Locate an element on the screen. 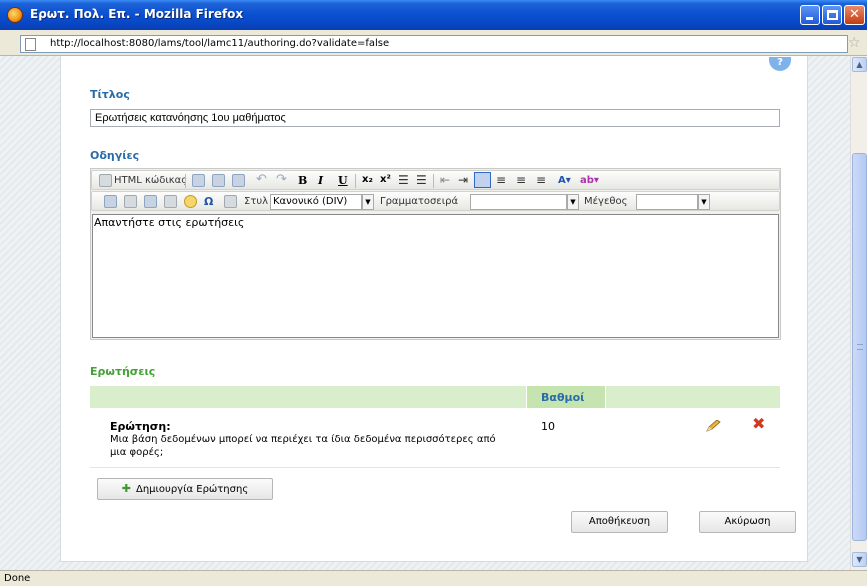 This screenshot has height=586, width=867. style-label: Στυλ is located at coordinates (256, 201).